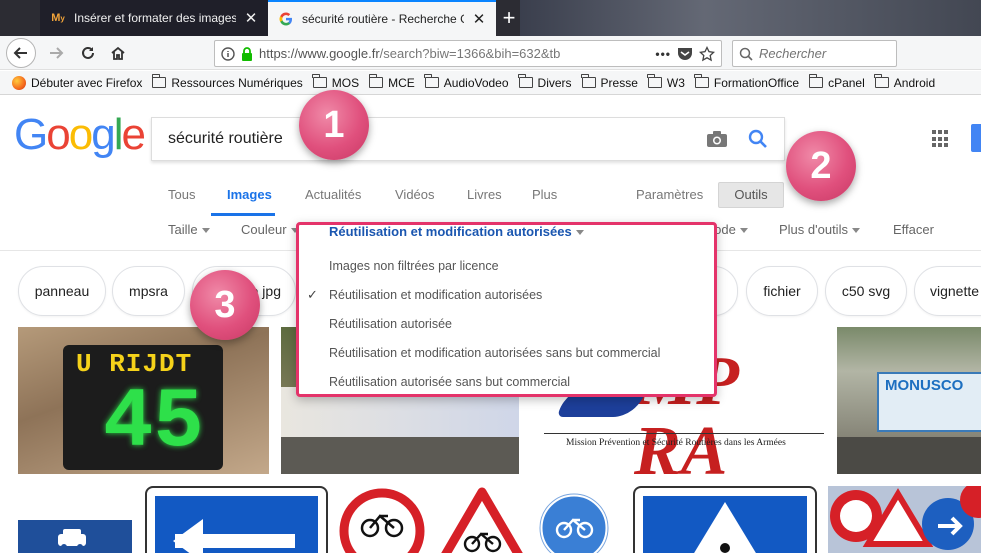 Image resolution: width=981 pixels, height=553 pixels. Describe the element at coordinates (746, 54) in the screenshot. I see `search-icon` at that location.